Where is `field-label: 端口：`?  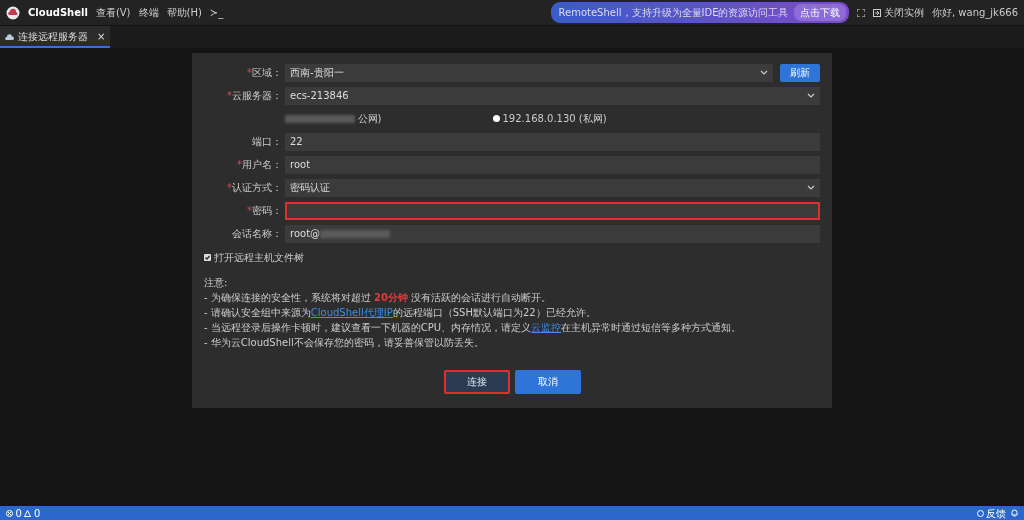 field-label: 端口： is located at coordinates (266, 142).